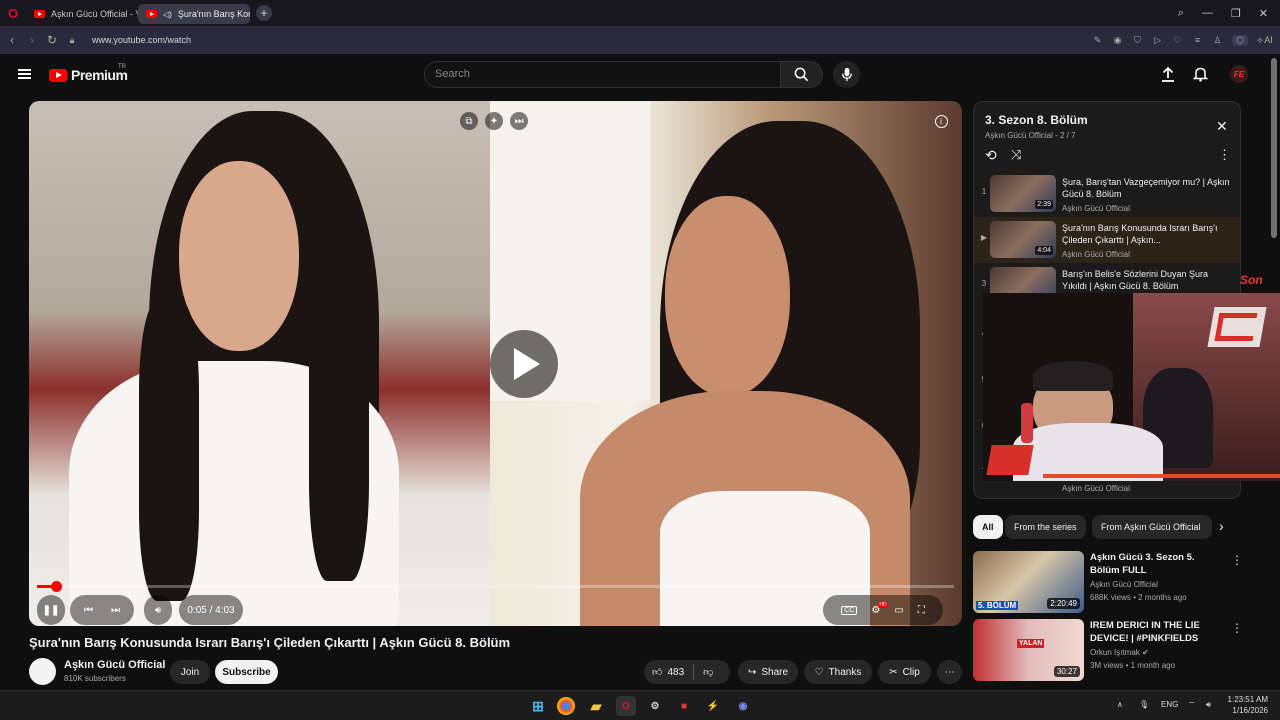 The width and height of the screenshot is (1280, 720). I want to click on wifi-icon: ⌔, so click(1192, 705).